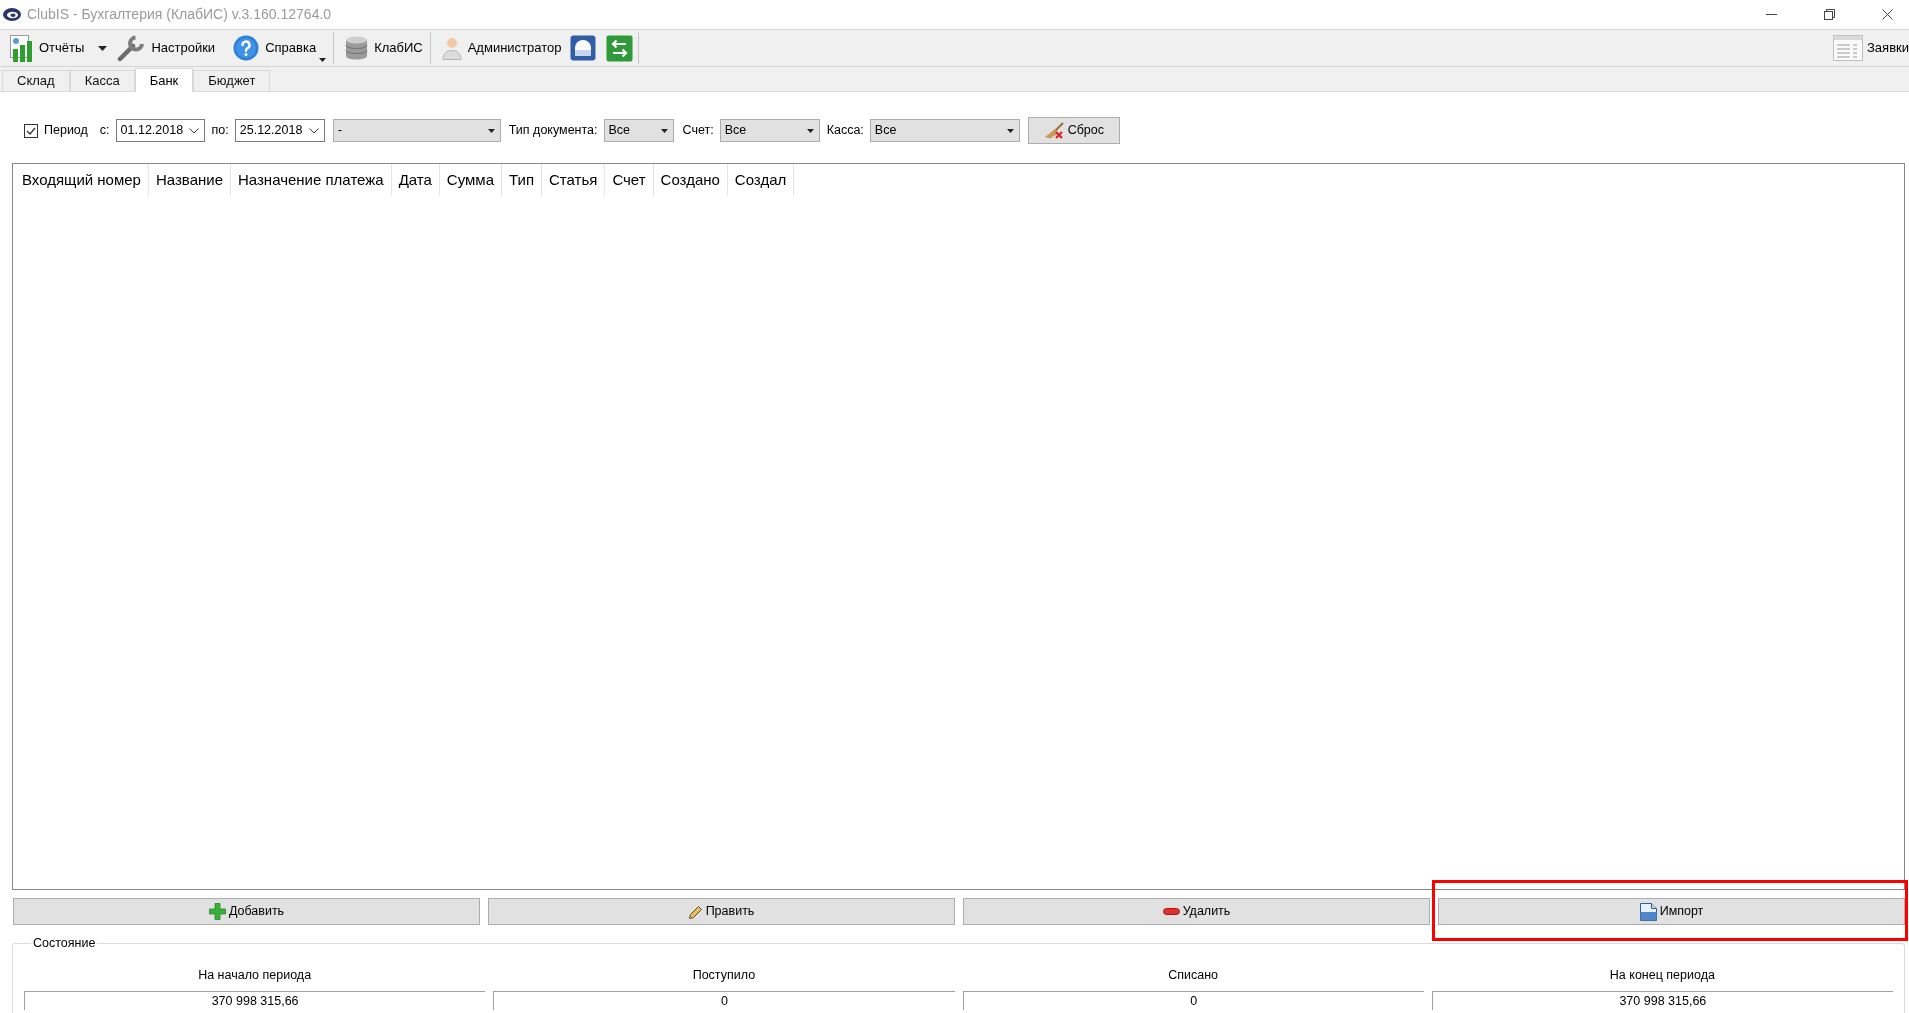  I want to click on date-field: 25.12.2018, so click(279, 130).